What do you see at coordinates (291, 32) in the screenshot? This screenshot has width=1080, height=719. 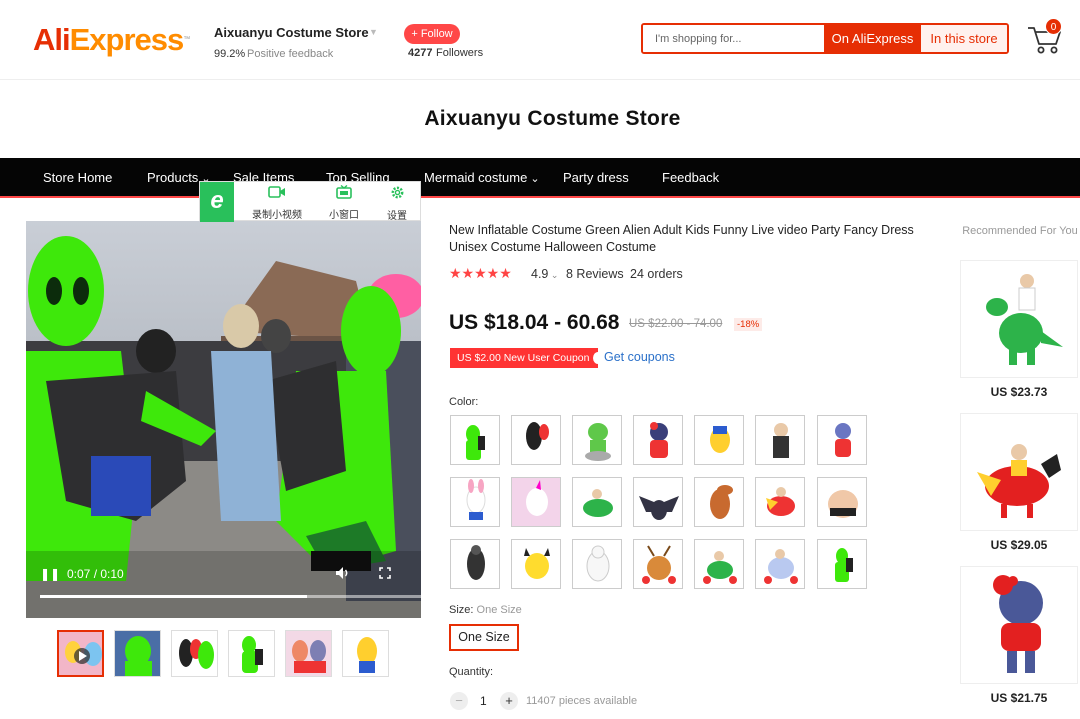 I see `store-name: Aixuanyu Costume Store` at bounding box center [291, 32].